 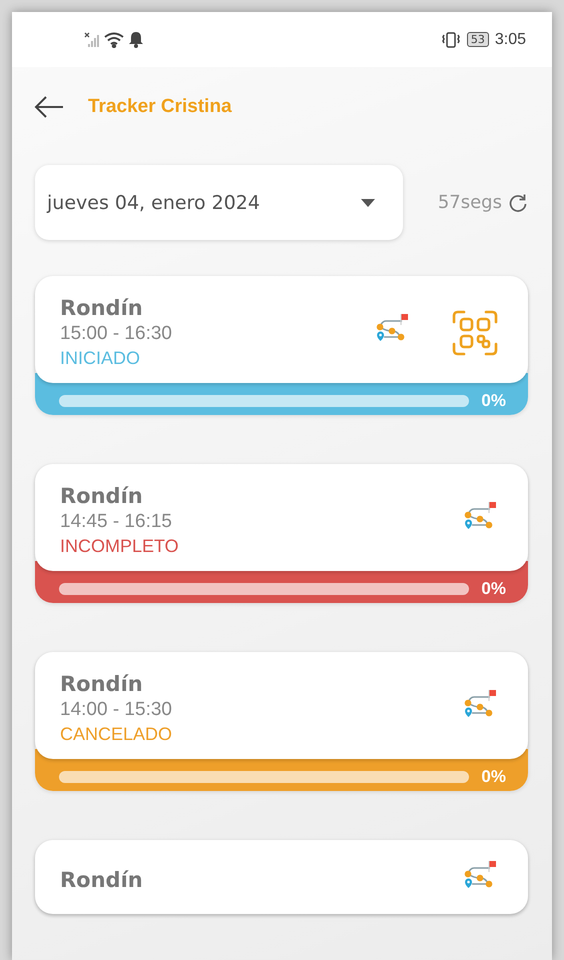 I want to click on dropdown-caret-icon, so click(x=368, y=202).